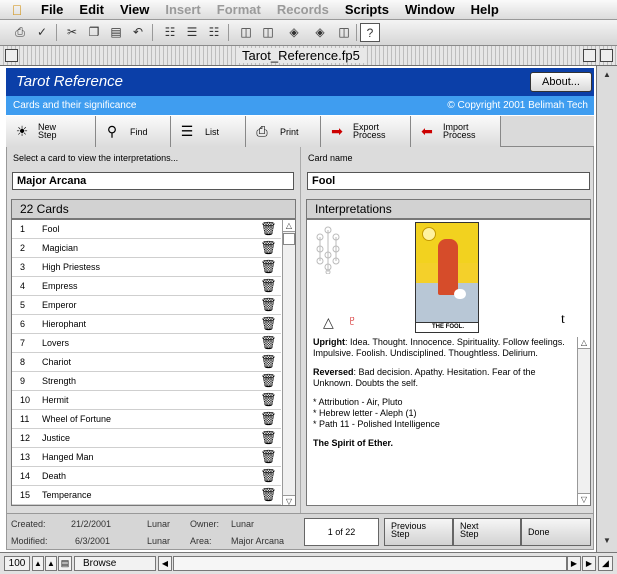 Image resolution: width=617 pixels, height=574 pixels. Describe the element at coordinates (208, 131) in the screenshot. I see `list-button: ☰ List` at that location.